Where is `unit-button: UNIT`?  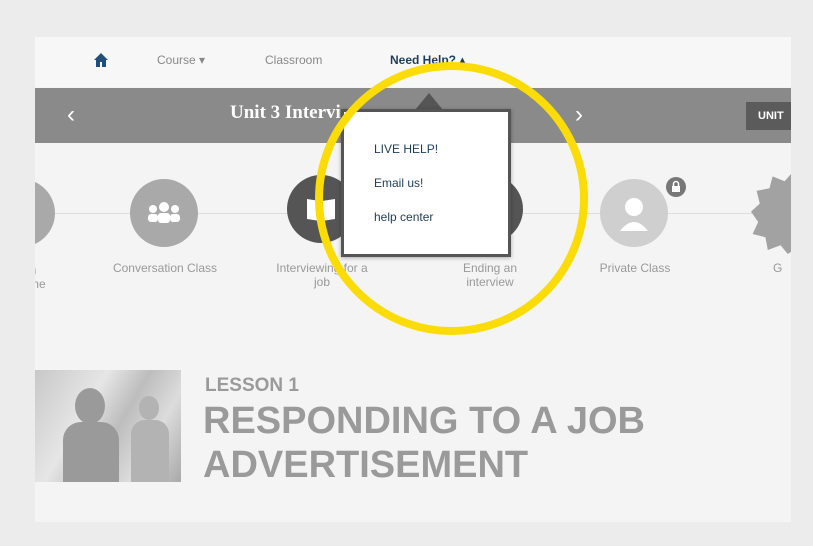
unit-button: UNIT is located at coordinates (768, 116).